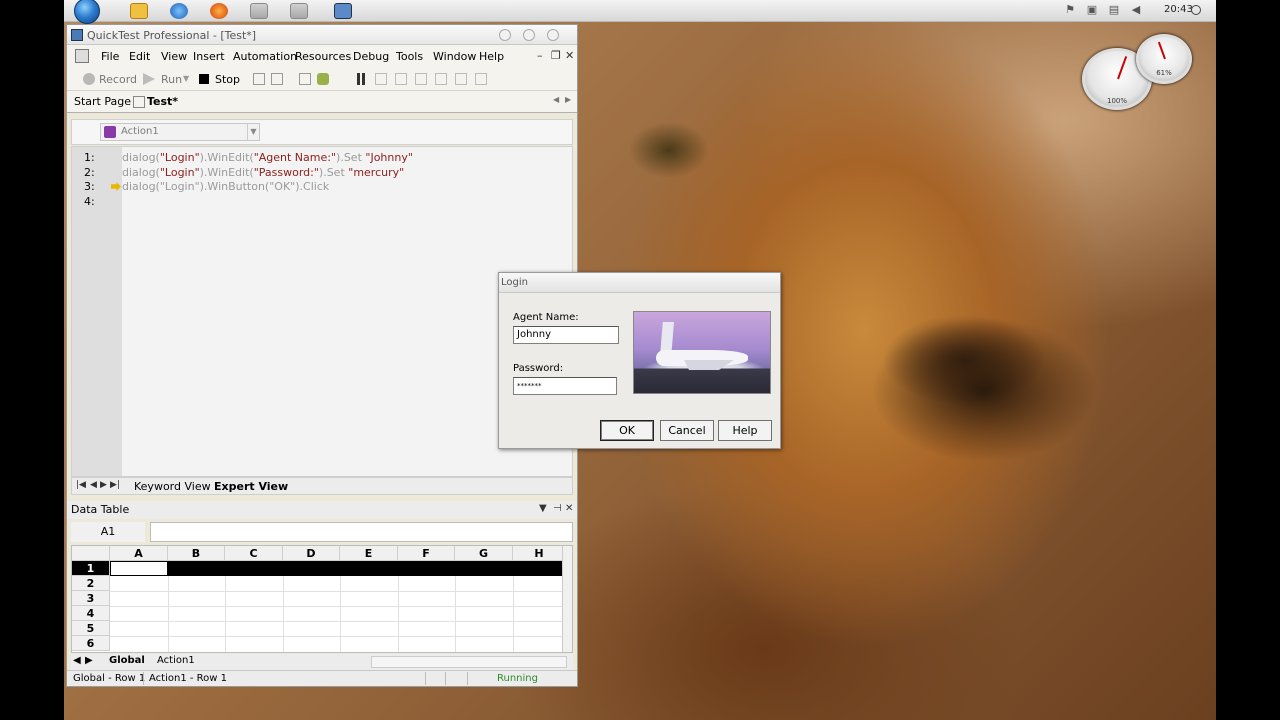  Describe the element at coordinates (371, 56) in the screenshot. I see `menu-debug: Debug` at that location.